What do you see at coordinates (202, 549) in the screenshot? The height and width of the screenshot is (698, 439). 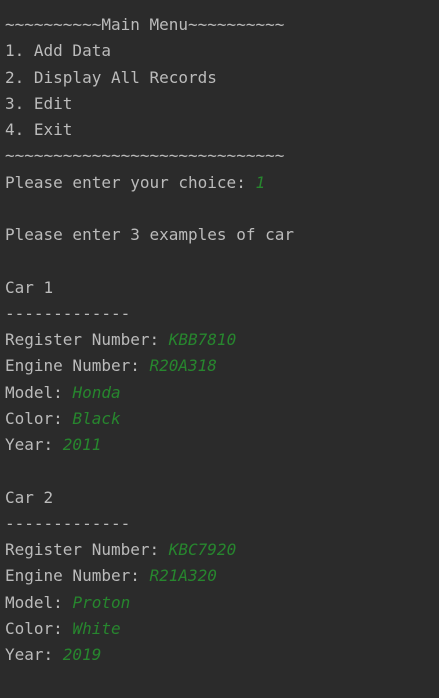 I see `register-number-input: KBC7920` at bounding box center [202, 549].